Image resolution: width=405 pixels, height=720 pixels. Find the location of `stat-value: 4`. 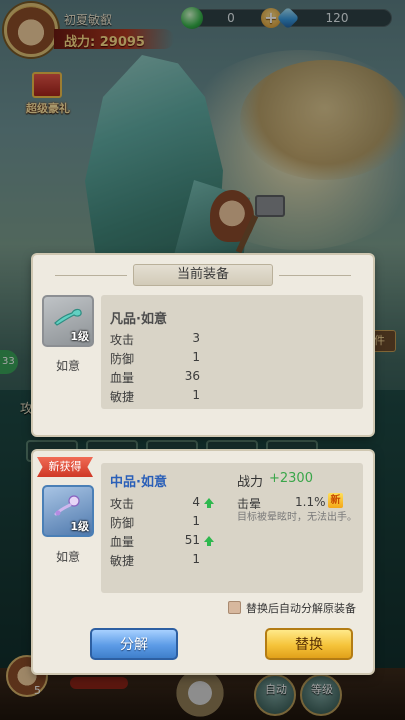

stat-value: 4 is located at coordinates (196, 502).